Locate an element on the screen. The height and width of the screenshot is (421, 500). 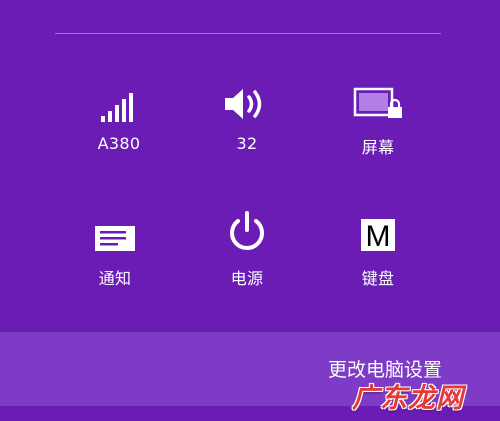
notifications-icon is located at coordinates (115, 233).